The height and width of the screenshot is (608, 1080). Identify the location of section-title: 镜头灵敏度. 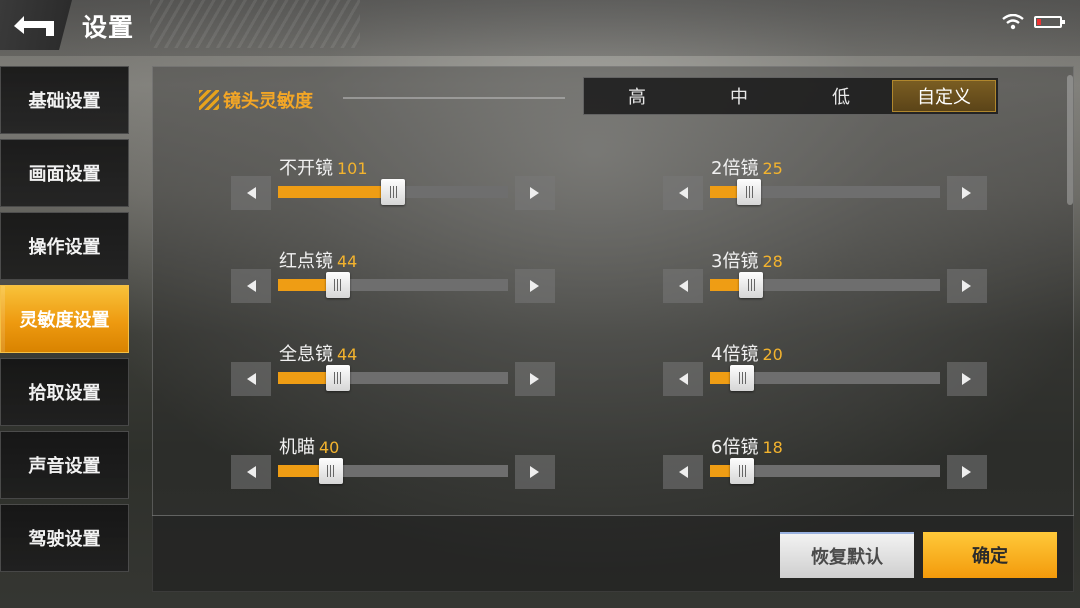
(268, 101).